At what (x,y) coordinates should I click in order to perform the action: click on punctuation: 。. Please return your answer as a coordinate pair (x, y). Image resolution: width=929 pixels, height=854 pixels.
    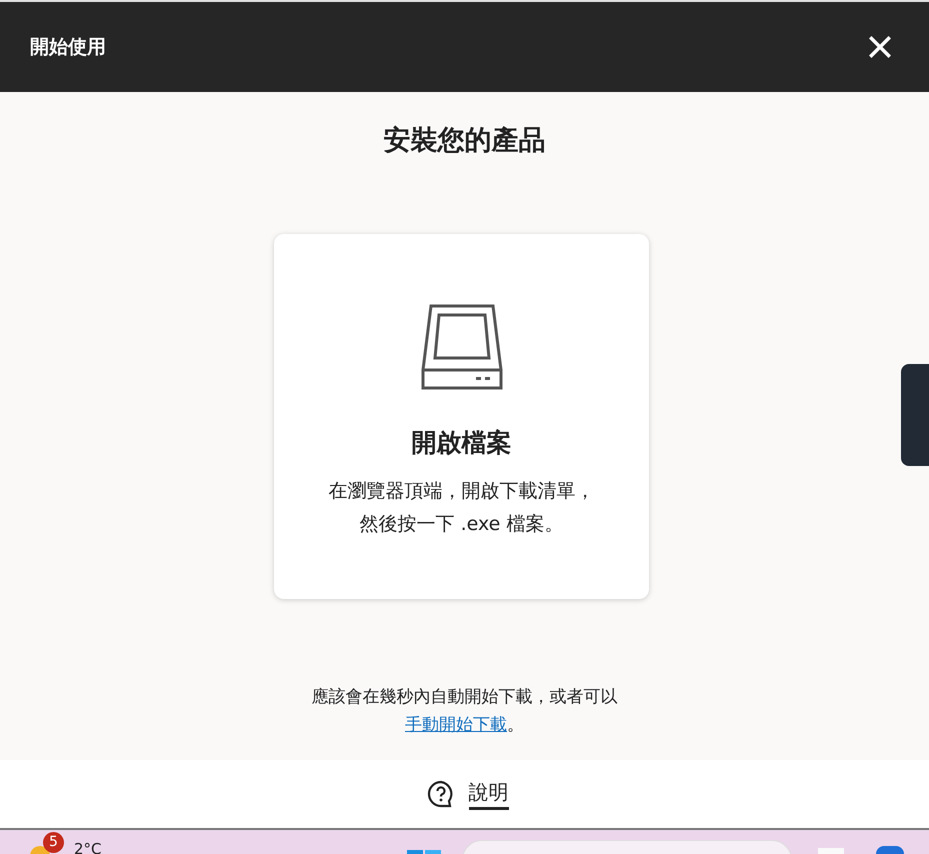
    Looking at the image, I should click on (515, 725).